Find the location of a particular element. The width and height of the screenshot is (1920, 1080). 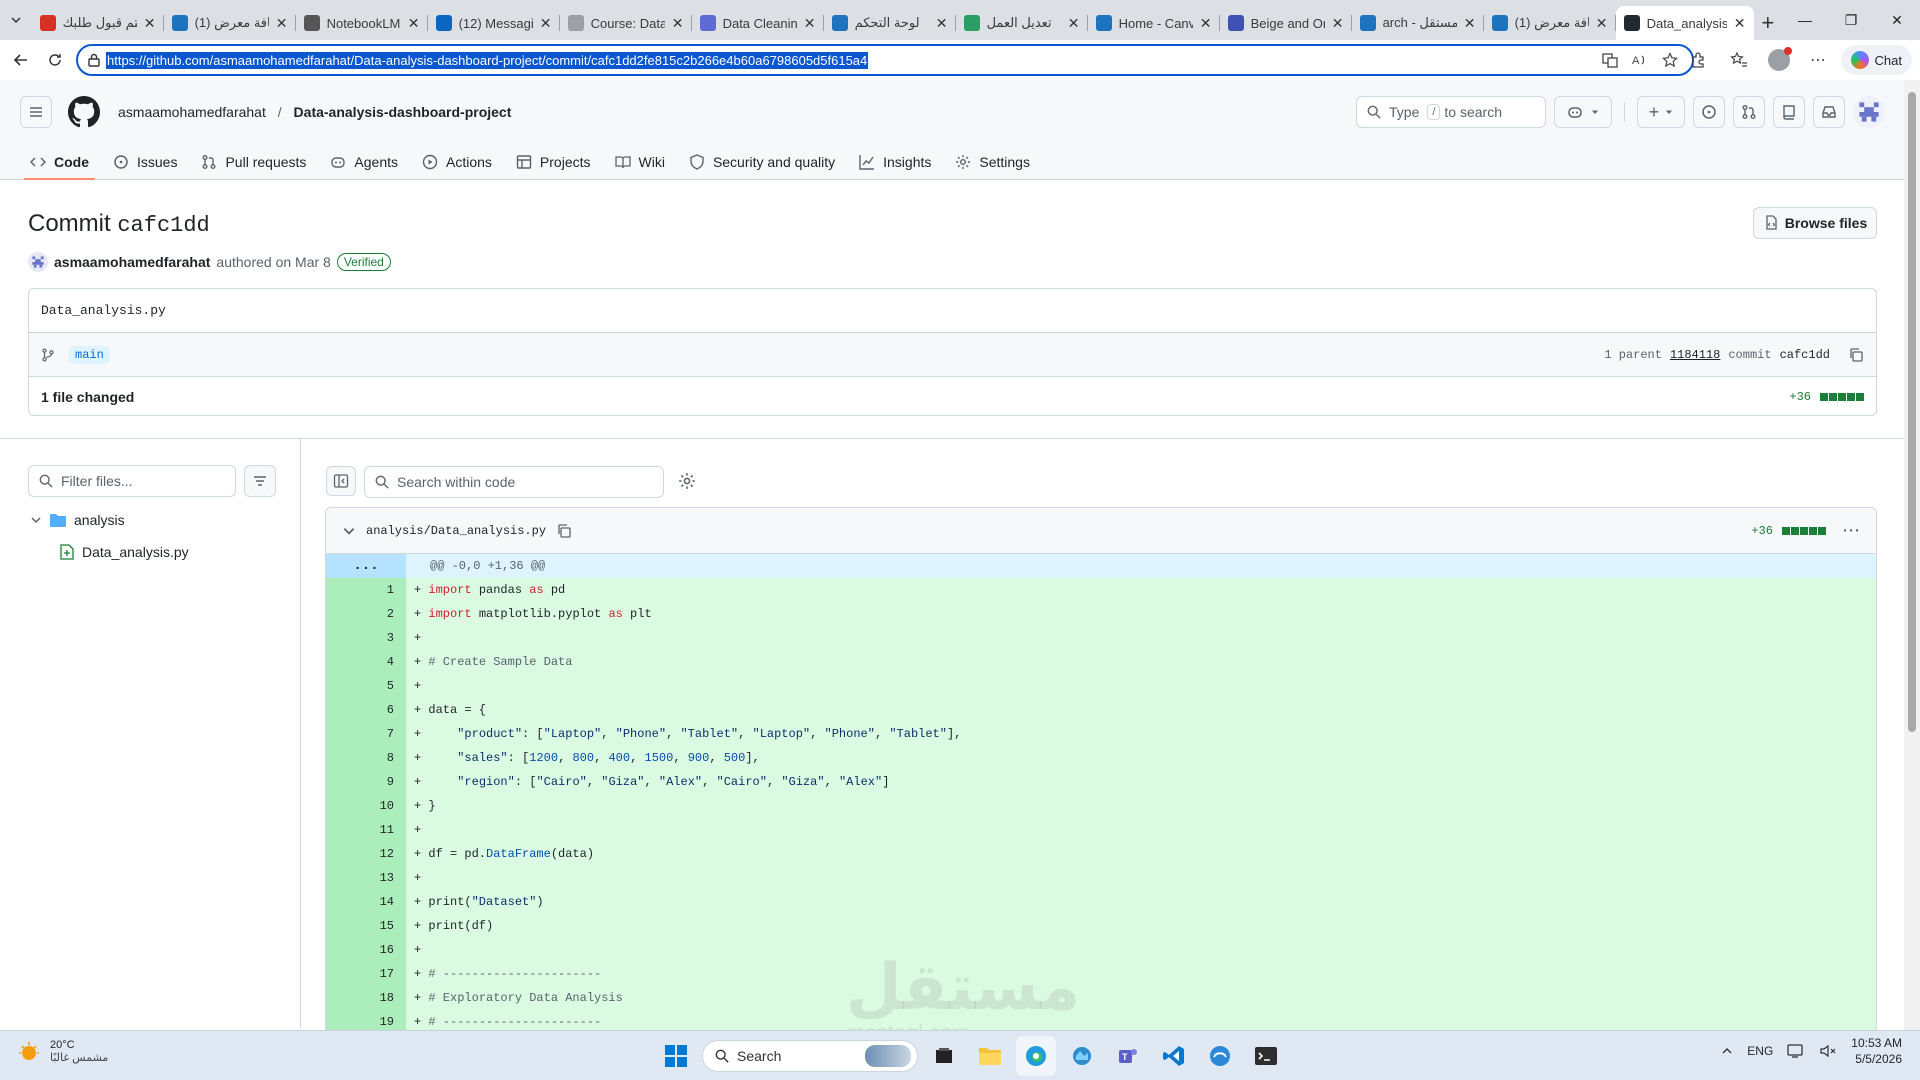

global-search-input: Type / to search is located at coordinates (1451, 112).